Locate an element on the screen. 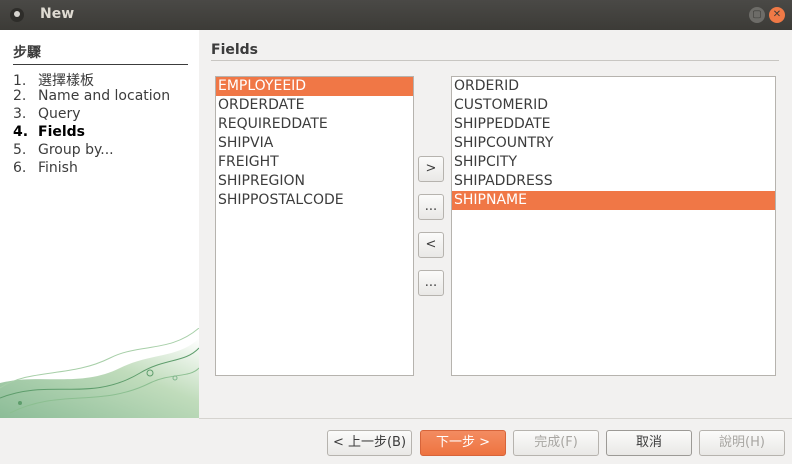 The height and width of the screenshot is (464, 792). list-item: SHIPADDRESS is located at coordinates (613, 181).